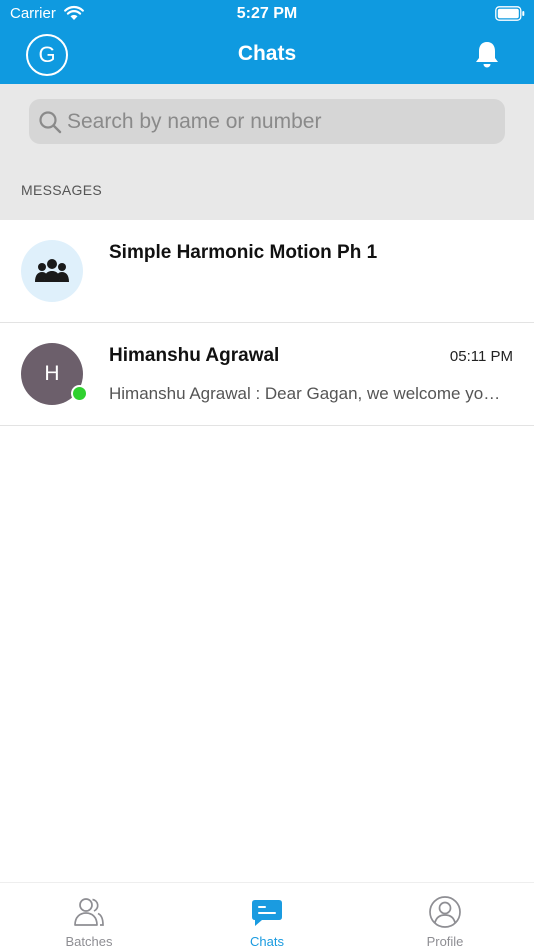 The image size is (534, 950). I want to click on search-input, so click(282, 121).